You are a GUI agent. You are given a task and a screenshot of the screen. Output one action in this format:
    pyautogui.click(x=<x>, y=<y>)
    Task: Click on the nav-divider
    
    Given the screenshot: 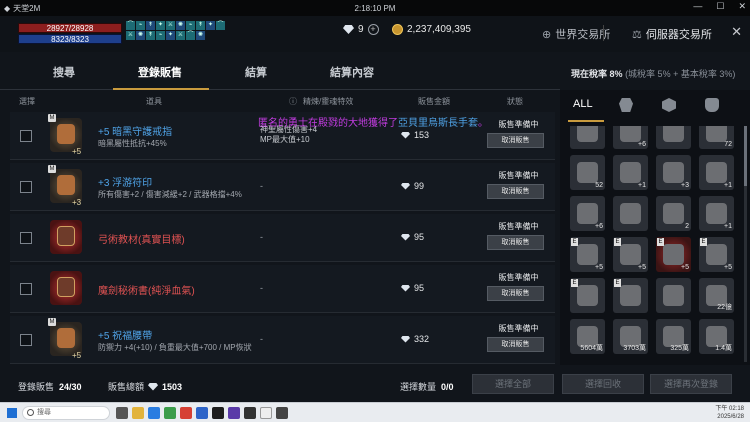 What is the action you would take?
    pyautogui.click(x=603, y=33)
    